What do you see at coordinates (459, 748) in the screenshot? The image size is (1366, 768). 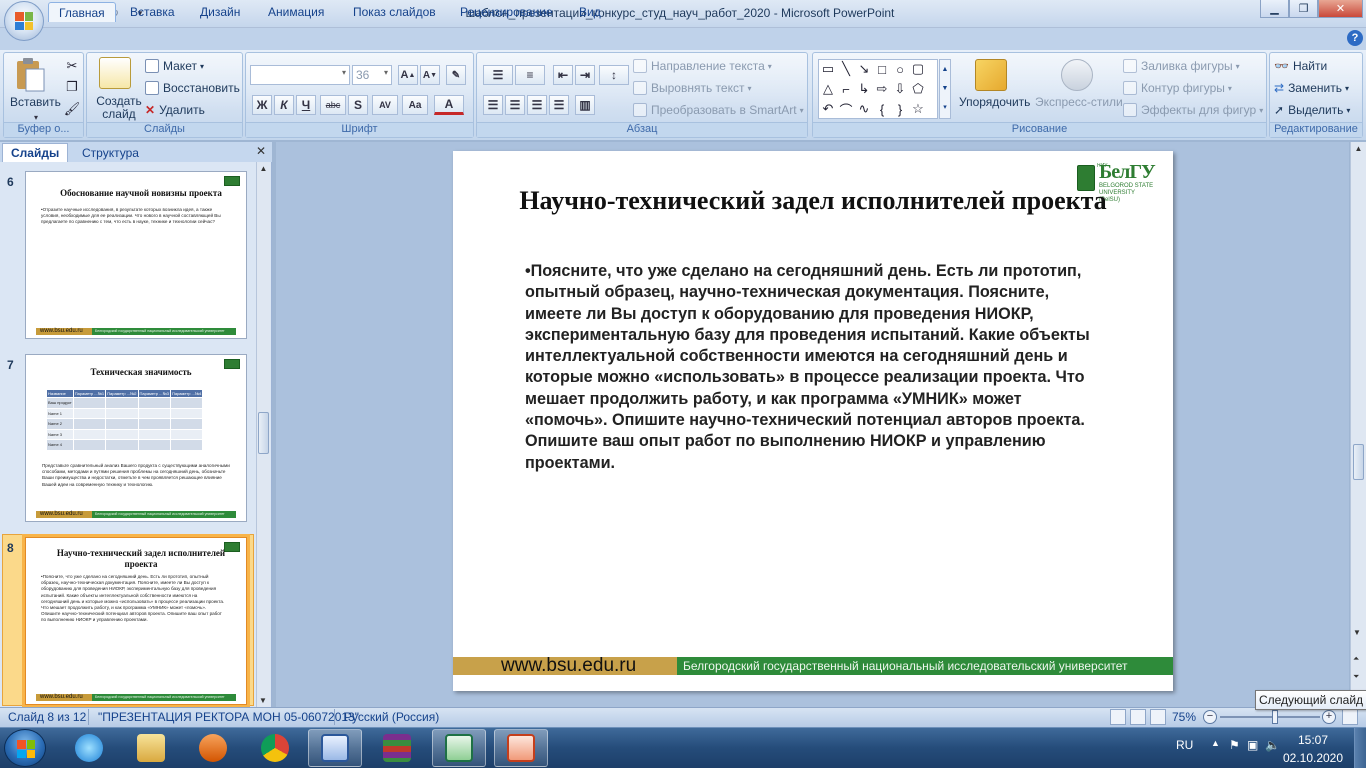 I see `taskbar-excel` at bounding box center [459, 748].